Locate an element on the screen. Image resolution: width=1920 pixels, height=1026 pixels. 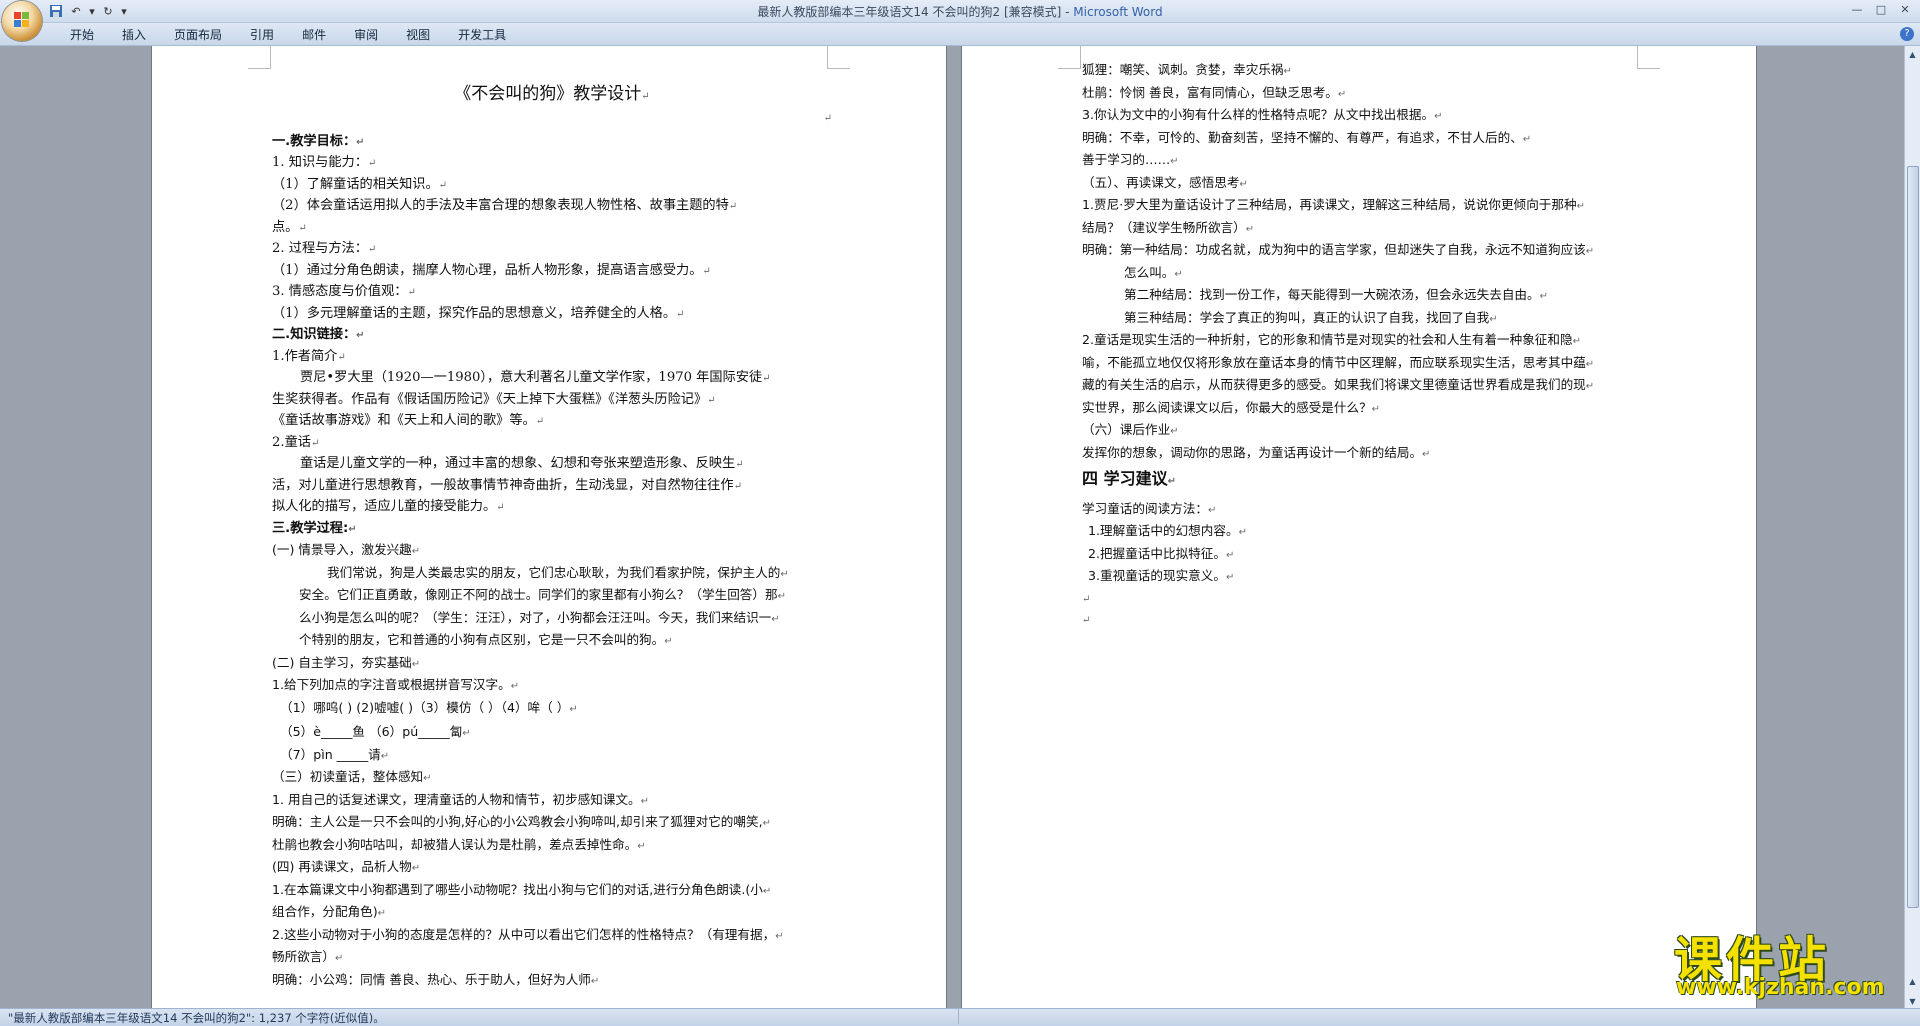
tab-review: 审阅 is located at coordinates (366, 35).